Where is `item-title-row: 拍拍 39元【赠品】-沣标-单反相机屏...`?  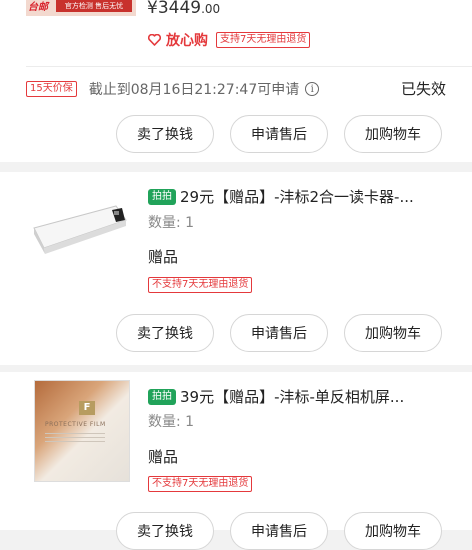
item-title-row: 拍拍 39元【赠品】-沣标-单反相机屏... is located at coordinates (298, 396).